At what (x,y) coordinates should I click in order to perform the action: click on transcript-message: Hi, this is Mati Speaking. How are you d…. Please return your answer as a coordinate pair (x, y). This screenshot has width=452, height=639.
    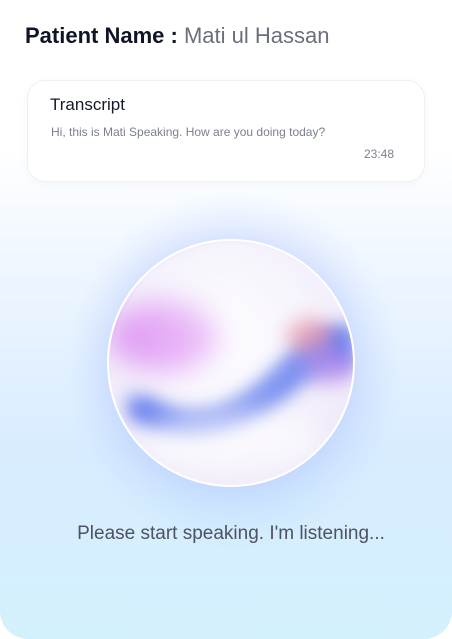
    Looking at the image, I should click on (188, 132).